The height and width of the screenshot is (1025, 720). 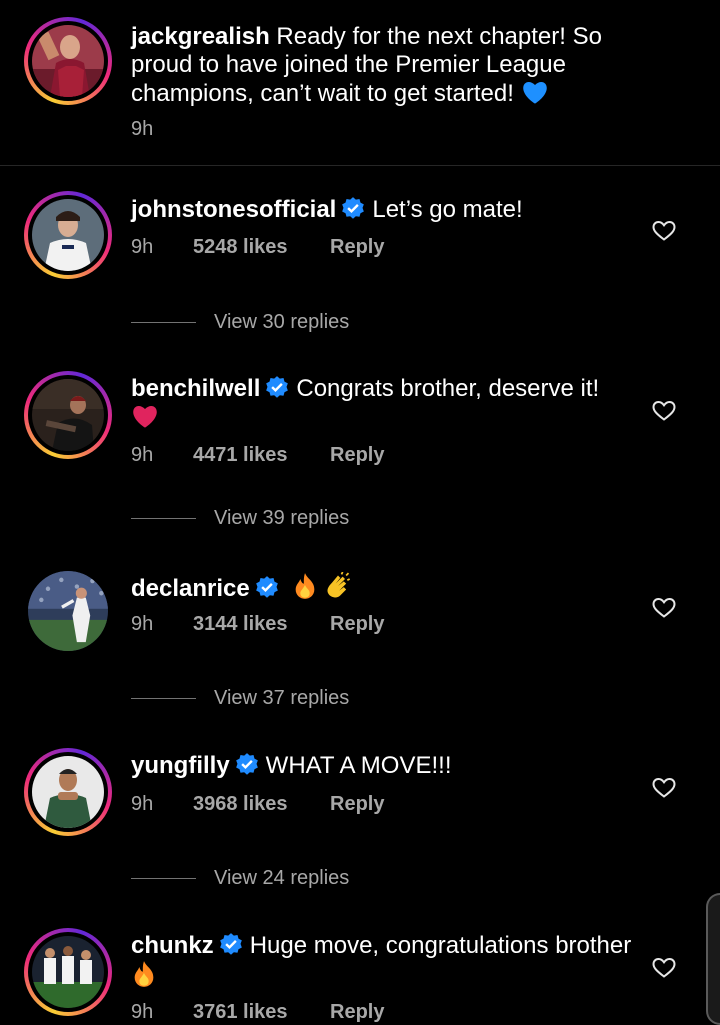 I want to click on likes-count: 3144 likes, so click(x=261, y=624).